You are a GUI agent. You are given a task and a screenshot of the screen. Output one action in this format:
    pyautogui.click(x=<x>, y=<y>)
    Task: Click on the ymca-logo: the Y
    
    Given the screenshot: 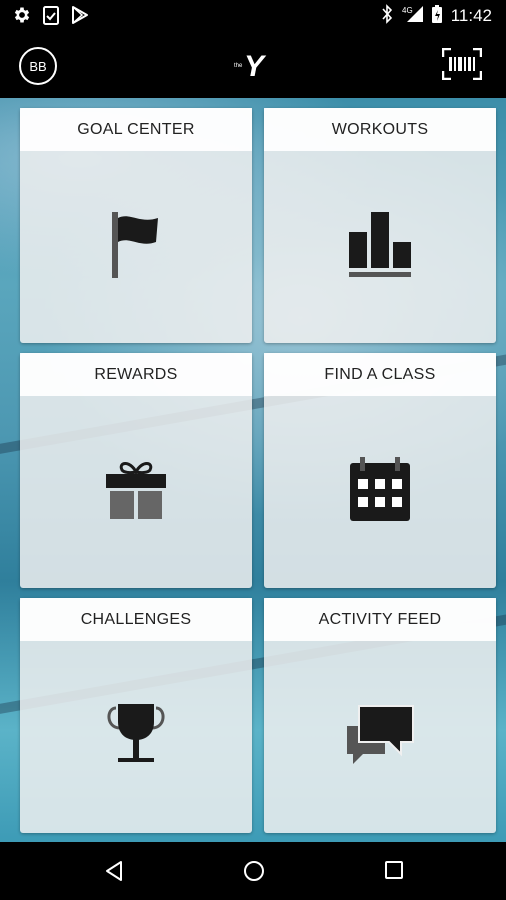 What is the action you would take?
    pyautogui.click(x=253, y=67)
    